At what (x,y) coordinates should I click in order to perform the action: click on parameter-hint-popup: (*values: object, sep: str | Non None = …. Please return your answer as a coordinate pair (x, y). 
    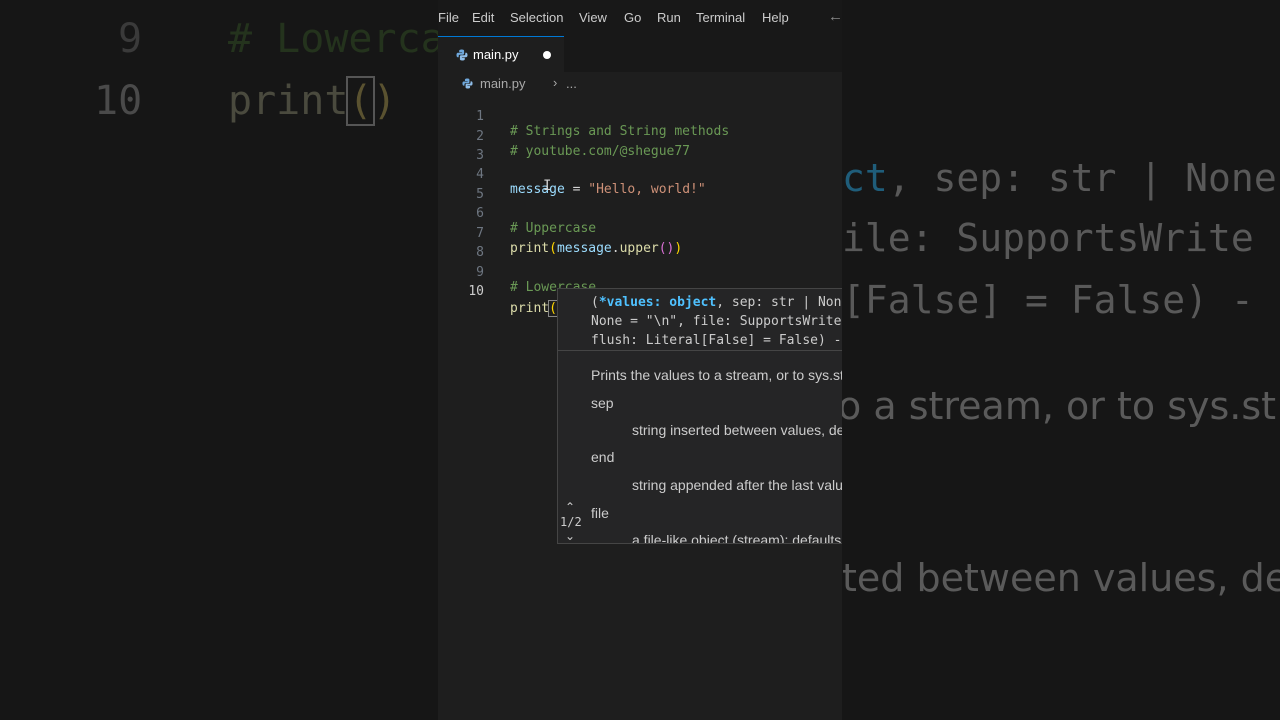
    Looking at the image, I should click on (699, 416).